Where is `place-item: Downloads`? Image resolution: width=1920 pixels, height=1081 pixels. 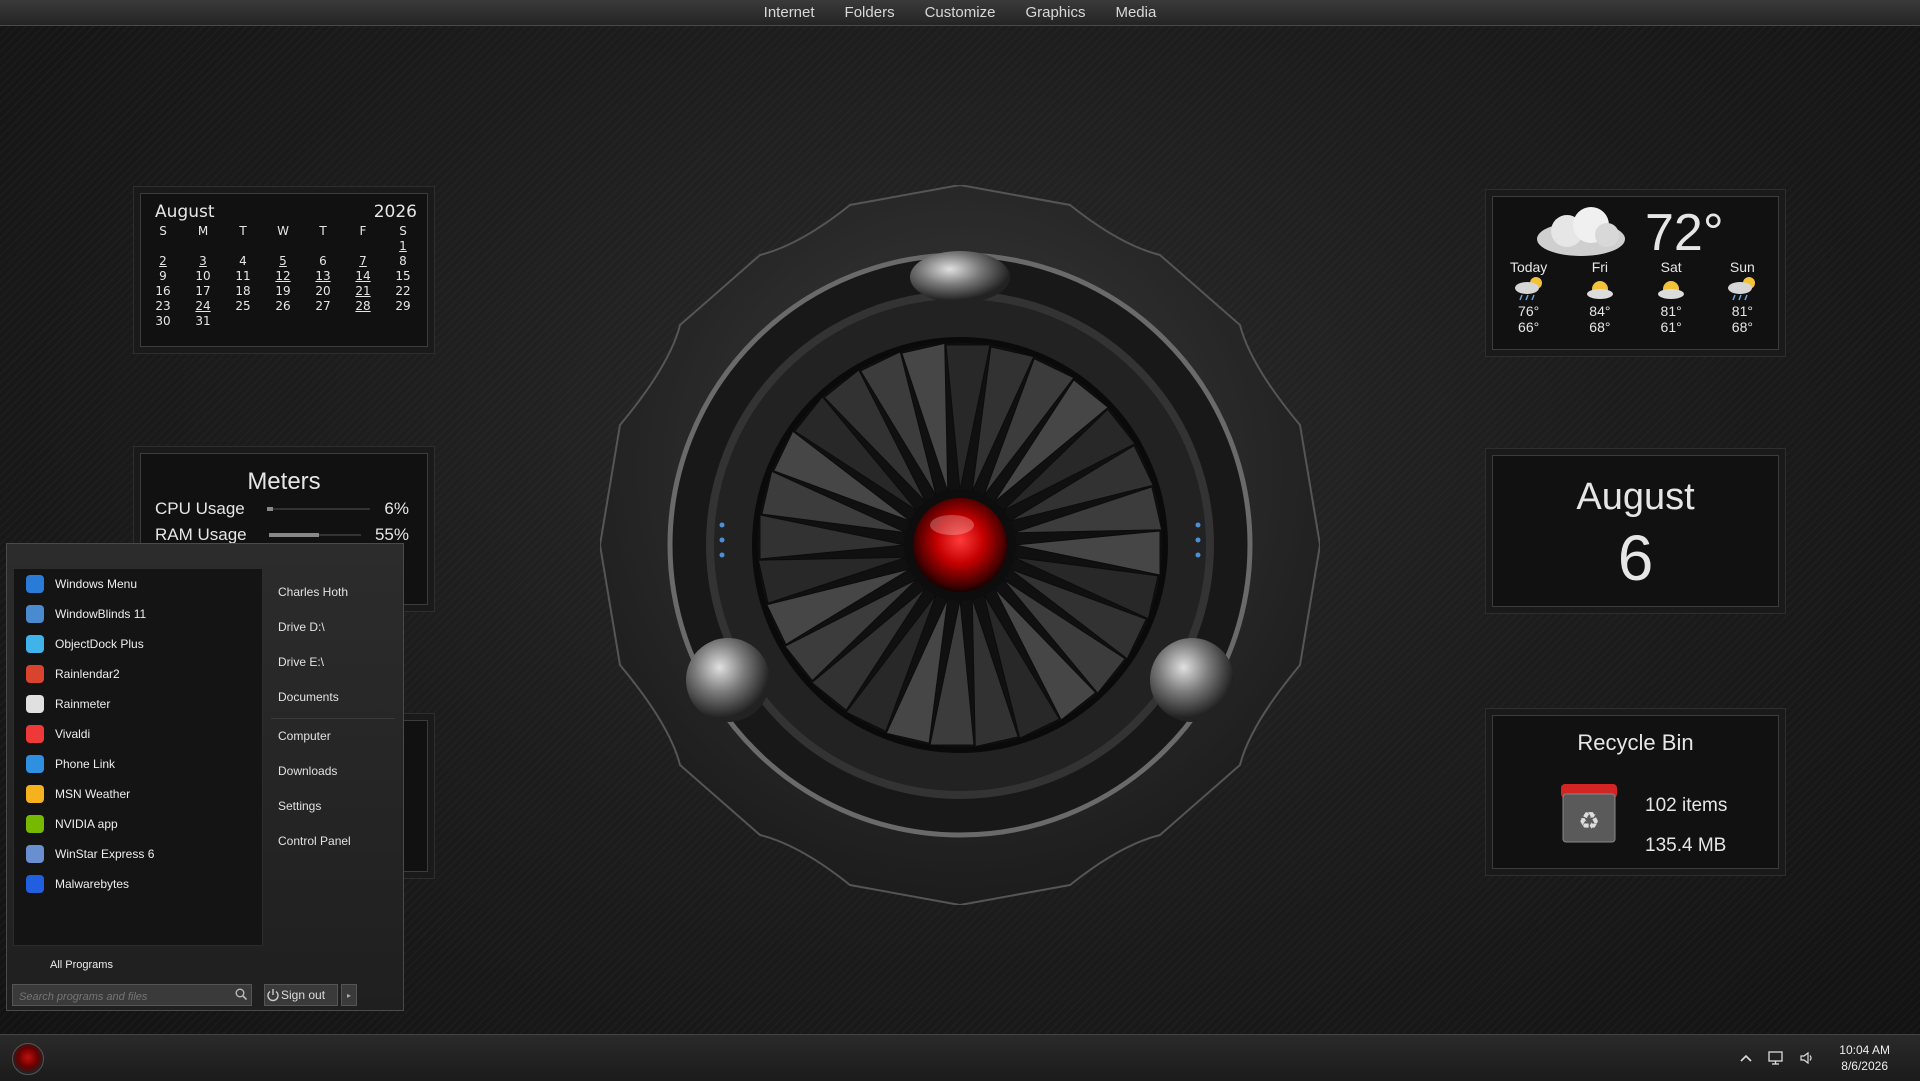 place-item: Downloads is located at coordinates (331, 777).